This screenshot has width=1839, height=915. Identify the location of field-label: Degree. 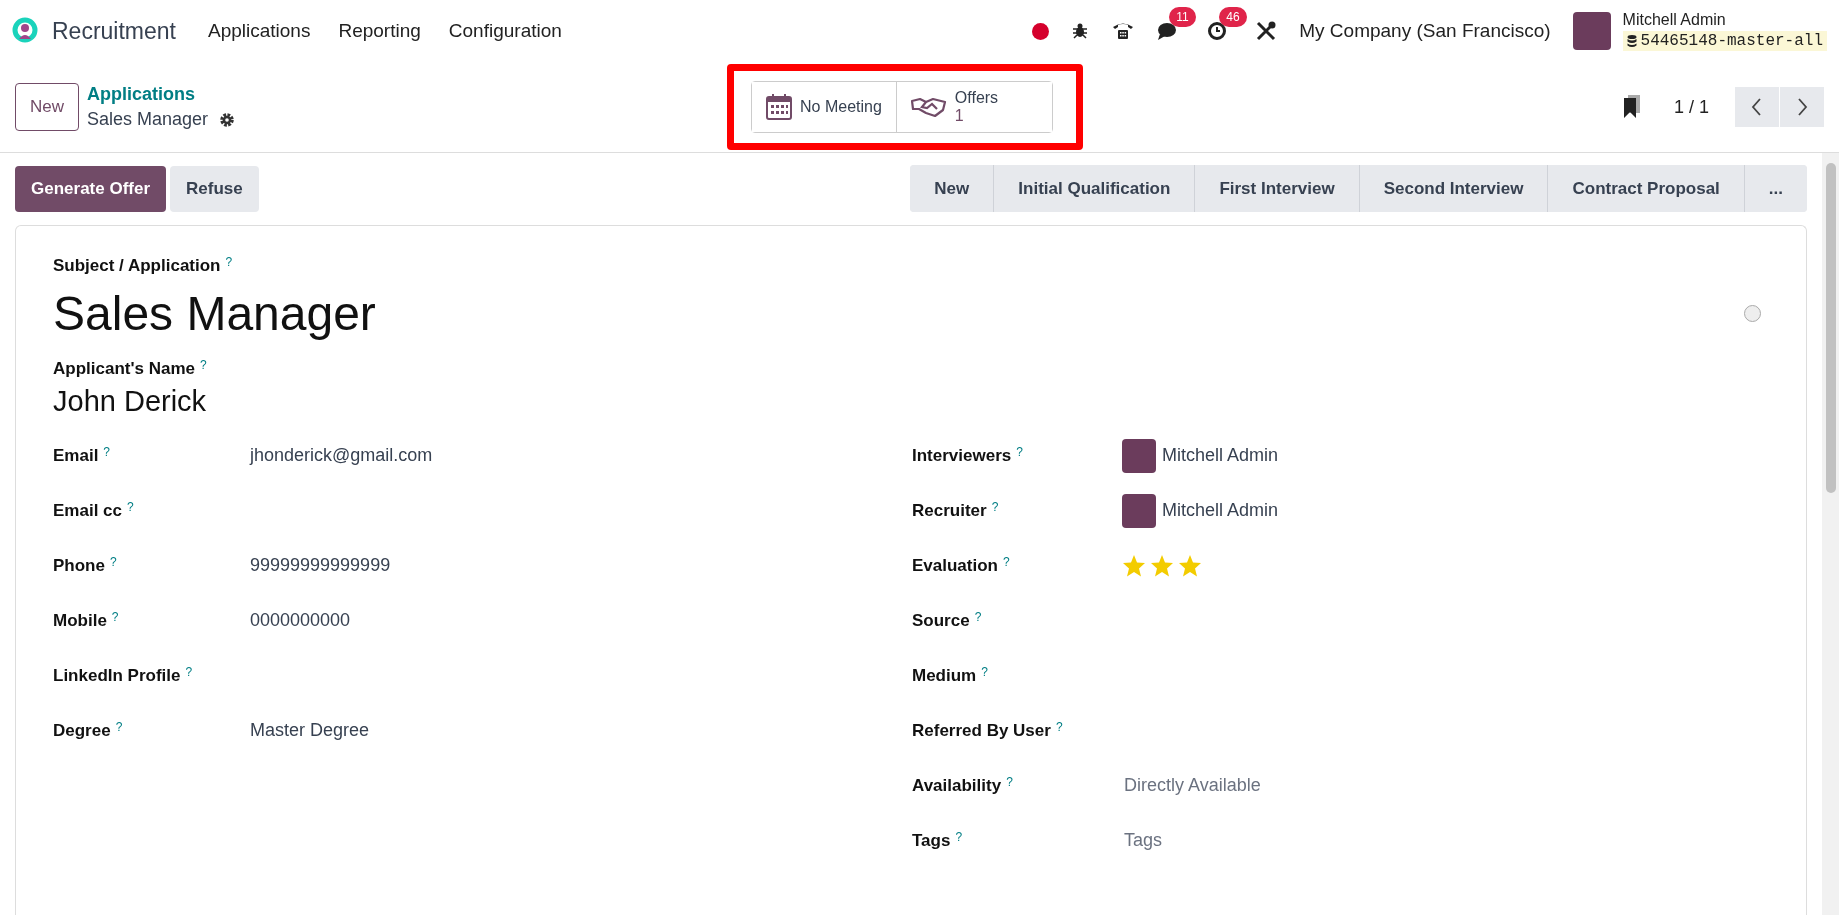
(82, 730).